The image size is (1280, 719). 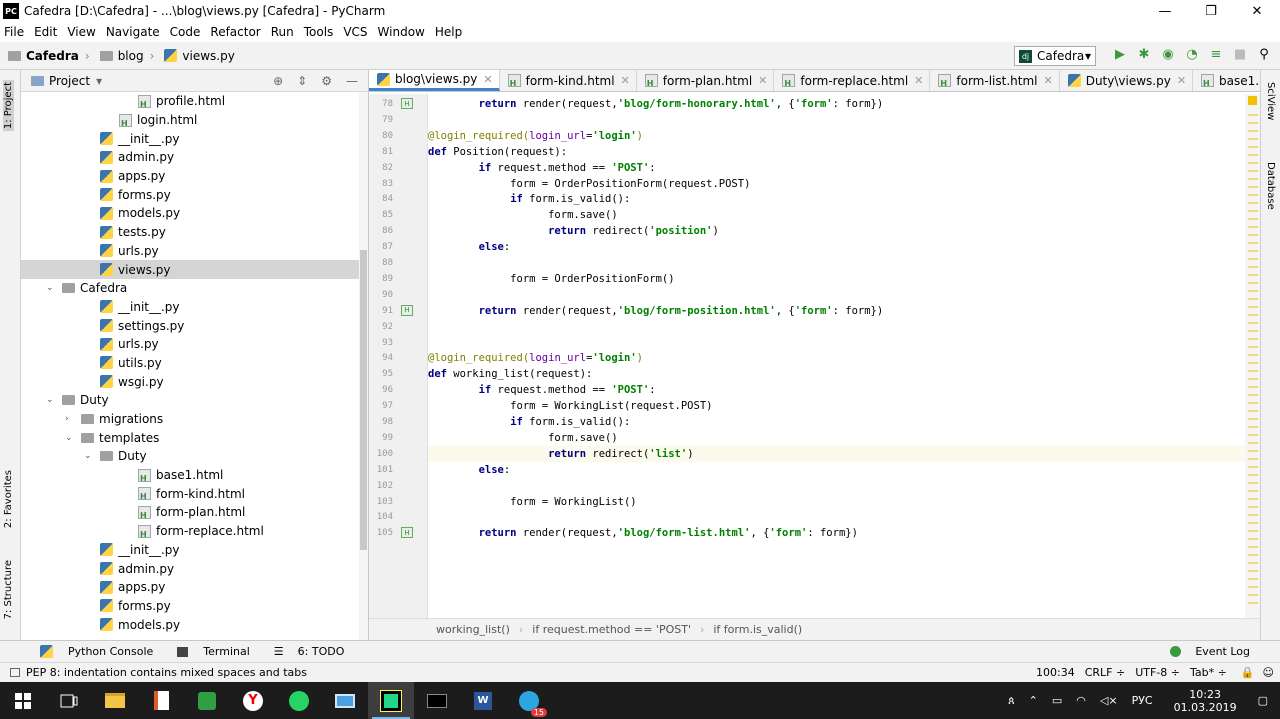 What do you see at coordinates (1192, 54) in the screenshot?
I see `profile-icon: ◔` at bounding box center [1192, 54].